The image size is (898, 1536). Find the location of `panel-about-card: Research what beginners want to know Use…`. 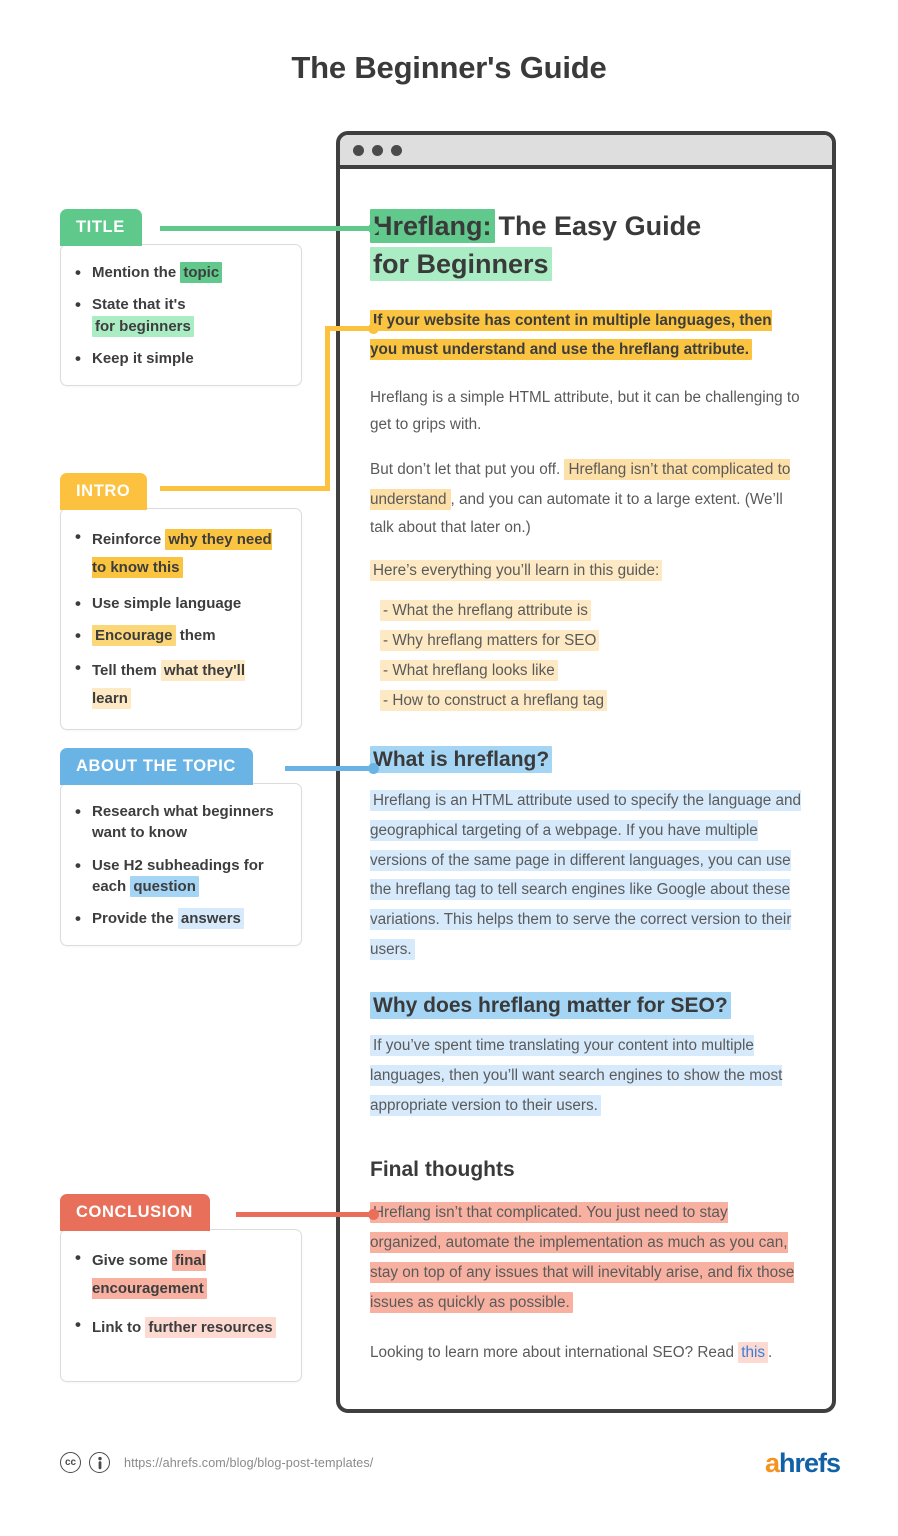

panel-about-card: Research what beginners want to know Use… is located at coordinates (181, 865).